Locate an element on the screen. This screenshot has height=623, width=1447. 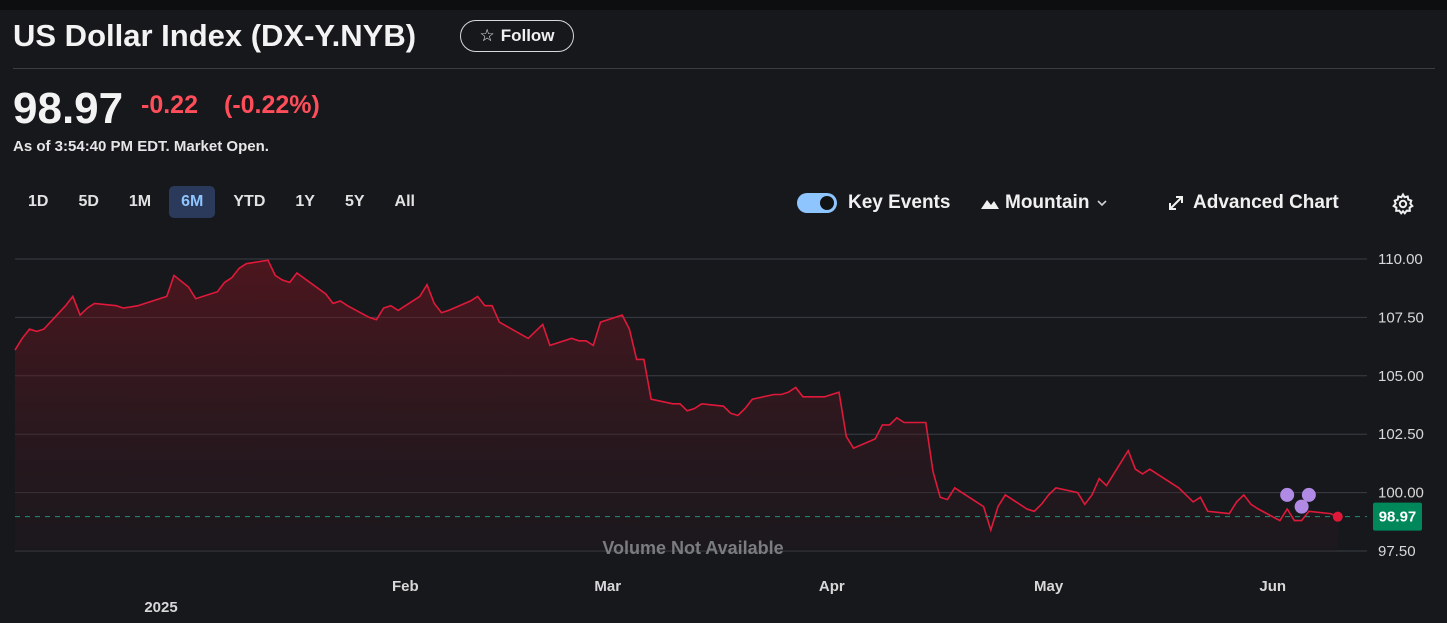
x-tick-label: Feb is located at coordinates (405, 586).